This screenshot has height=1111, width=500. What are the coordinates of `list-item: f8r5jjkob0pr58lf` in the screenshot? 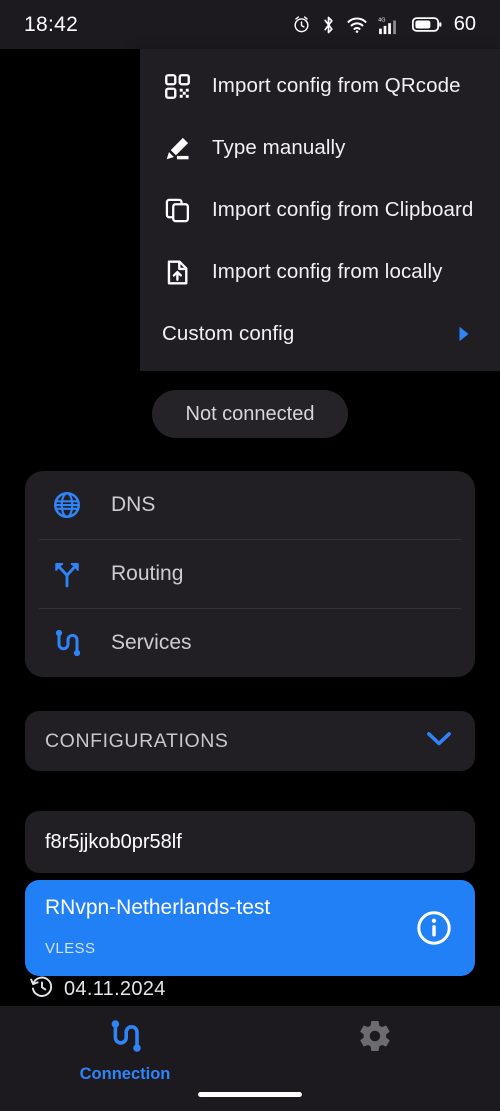 It's located at (250, 842).